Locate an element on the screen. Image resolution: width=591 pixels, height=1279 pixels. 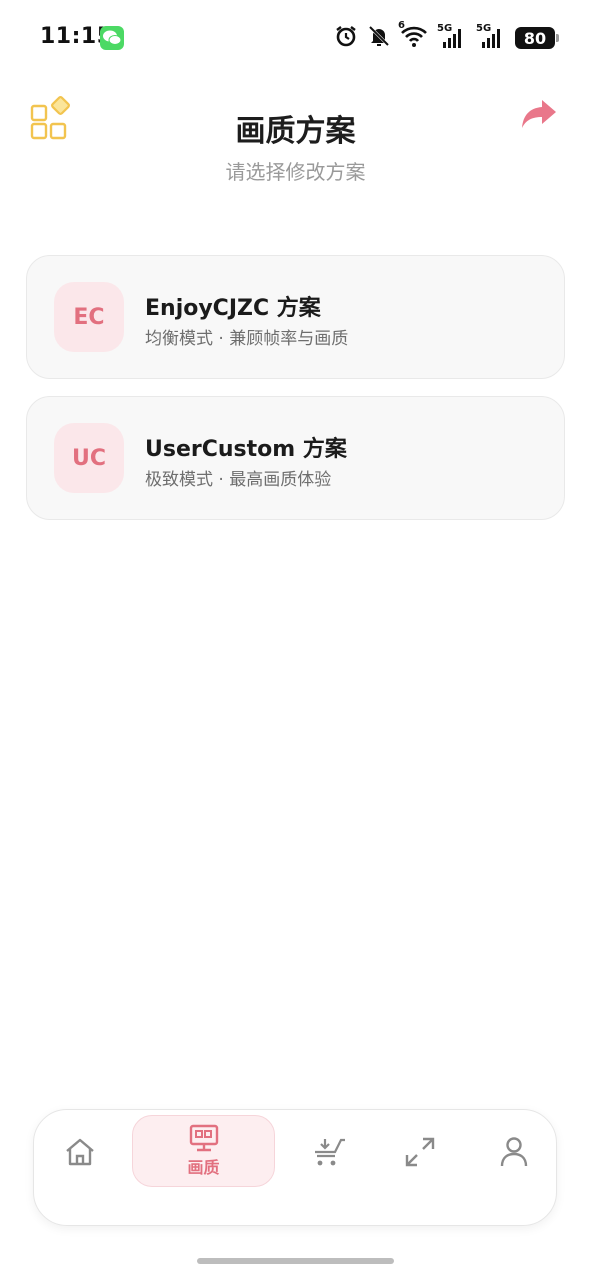
wechat-icon is located at coordinates (112, 38).